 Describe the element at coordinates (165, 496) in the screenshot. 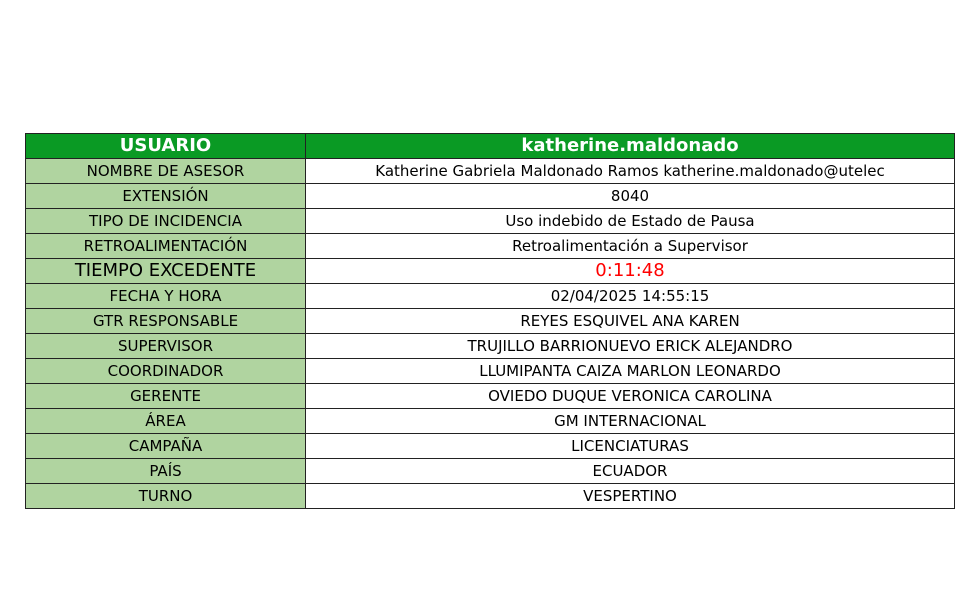

I see `label-turno: TURNO` at that location.